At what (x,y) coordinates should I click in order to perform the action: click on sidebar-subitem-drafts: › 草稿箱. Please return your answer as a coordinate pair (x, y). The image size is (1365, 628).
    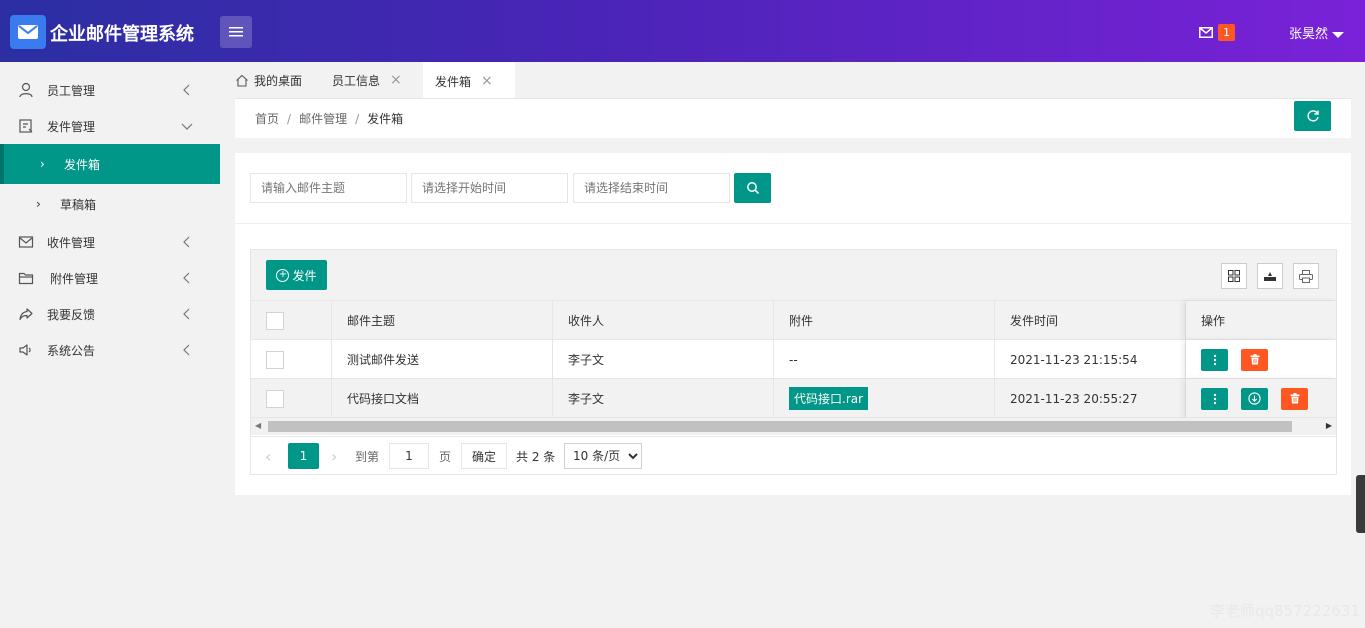
    Looking at the image, I should click on (110, 204).